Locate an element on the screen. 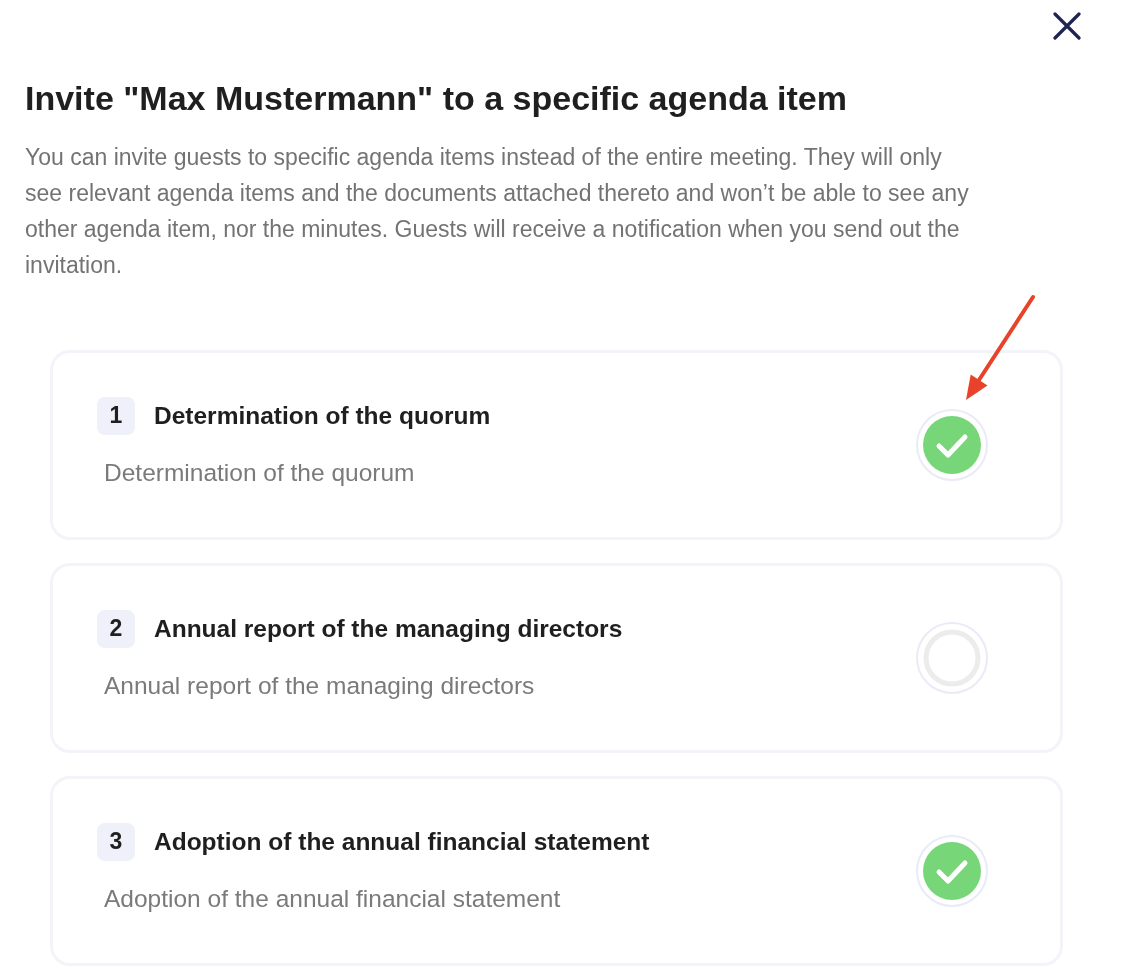 This screenshot has width=1122, height=978. item-number: 2 is located at coordinates (116, 628).